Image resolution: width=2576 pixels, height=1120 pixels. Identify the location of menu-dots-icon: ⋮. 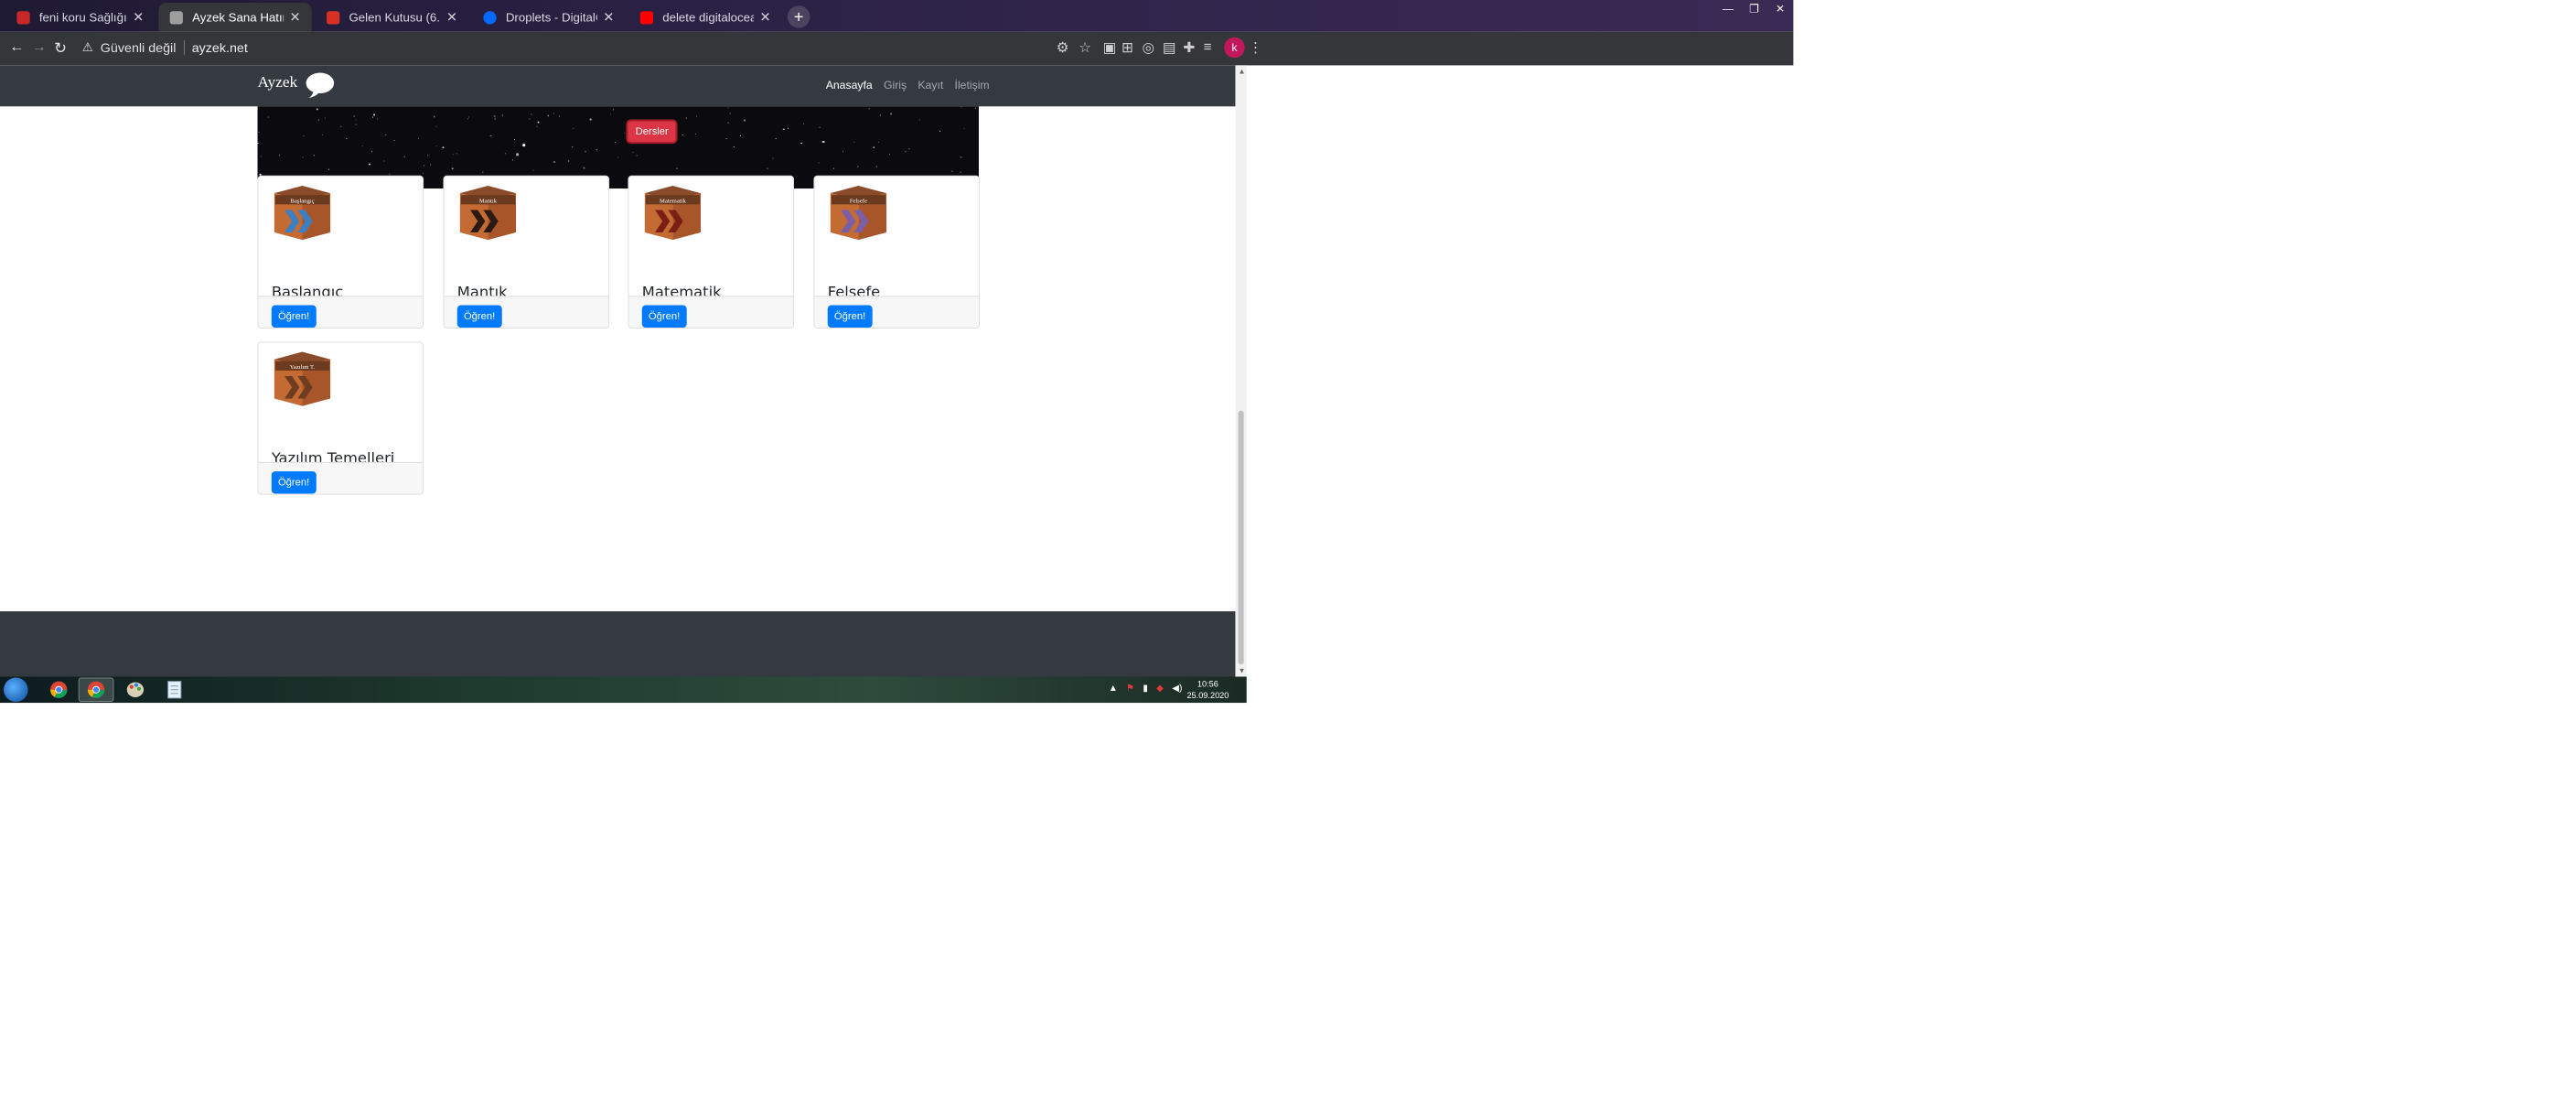
(1255, 47).